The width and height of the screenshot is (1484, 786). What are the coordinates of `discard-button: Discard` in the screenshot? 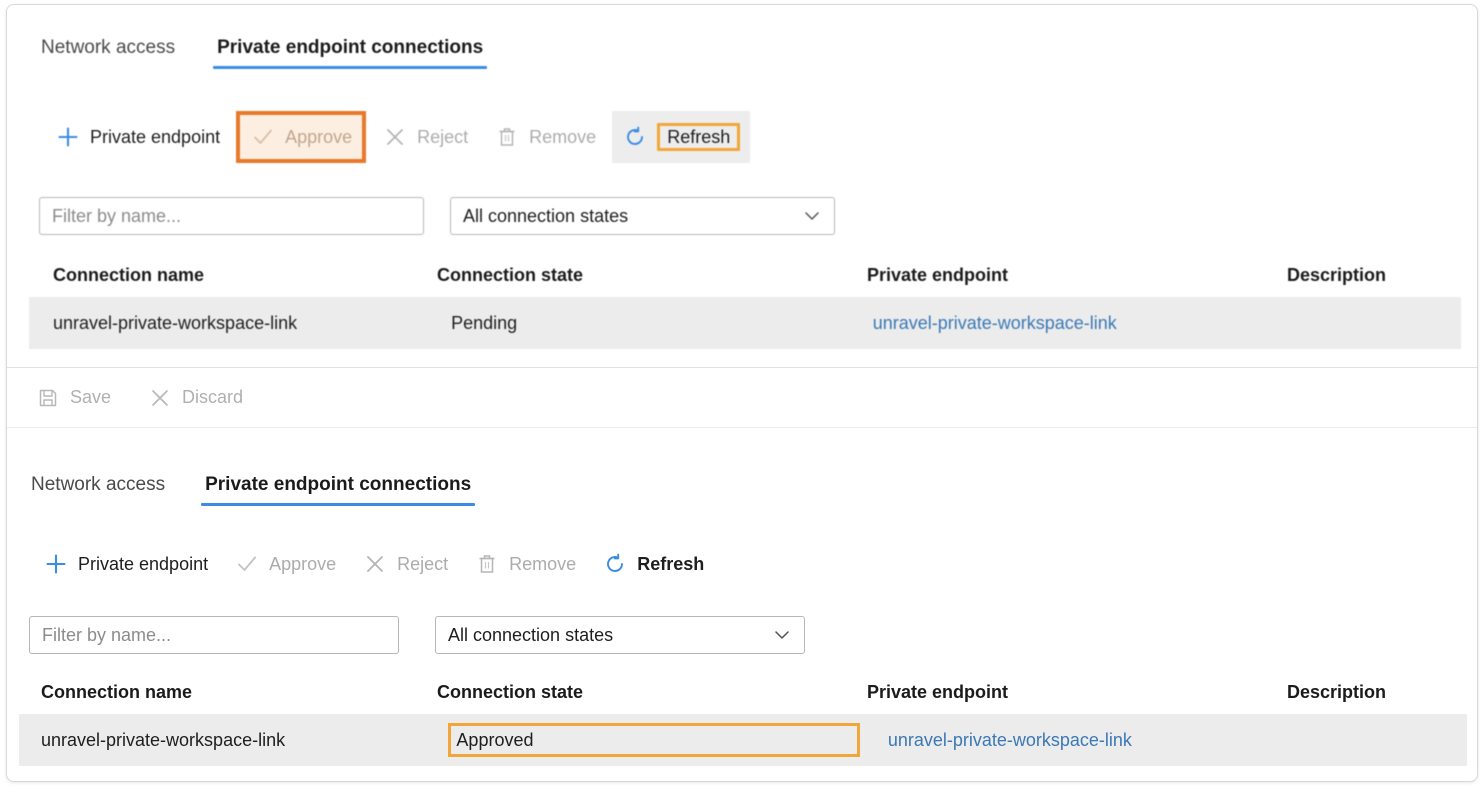 It's located at (195, 398).